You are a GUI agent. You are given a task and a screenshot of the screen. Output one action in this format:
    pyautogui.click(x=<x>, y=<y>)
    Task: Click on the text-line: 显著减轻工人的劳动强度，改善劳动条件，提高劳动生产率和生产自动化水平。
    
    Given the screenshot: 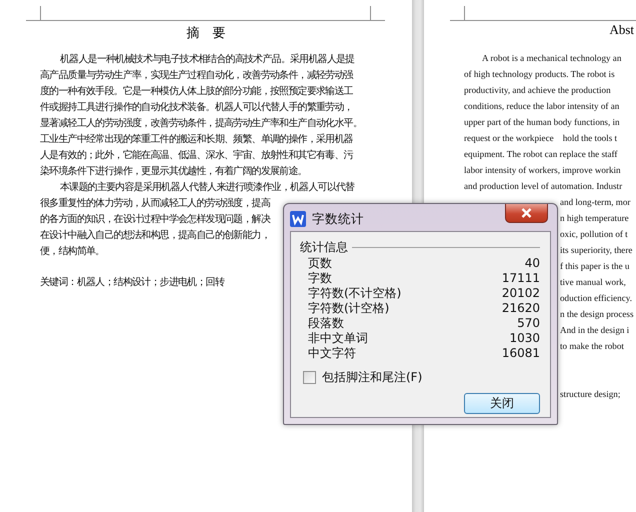 What is the action you would take?
    pyautogui.click(x=201, y=123)
    